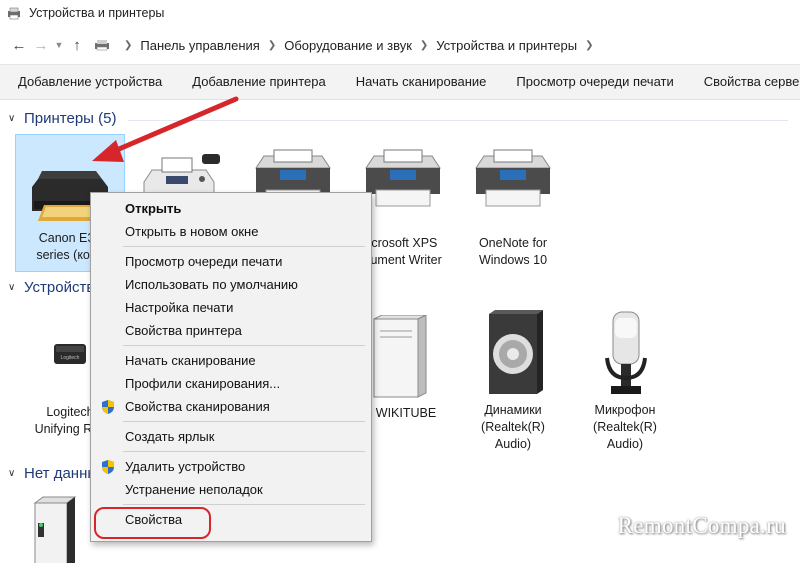  What do you see at coordinates (165, 129) in the screenshot?
I see `red-pointer-arrow-icon` at bounding box center [165, 129].